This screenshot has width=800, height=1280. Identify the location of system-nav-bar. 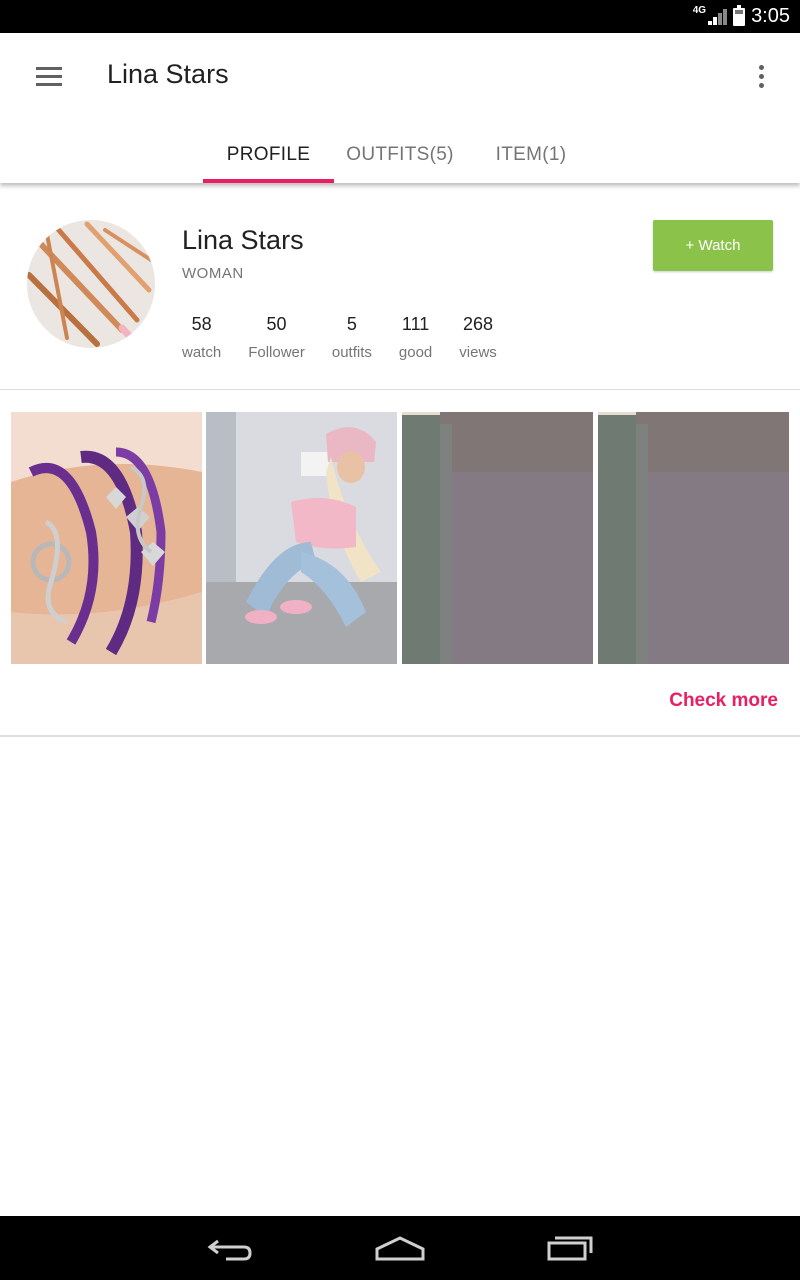
(400, 1248).